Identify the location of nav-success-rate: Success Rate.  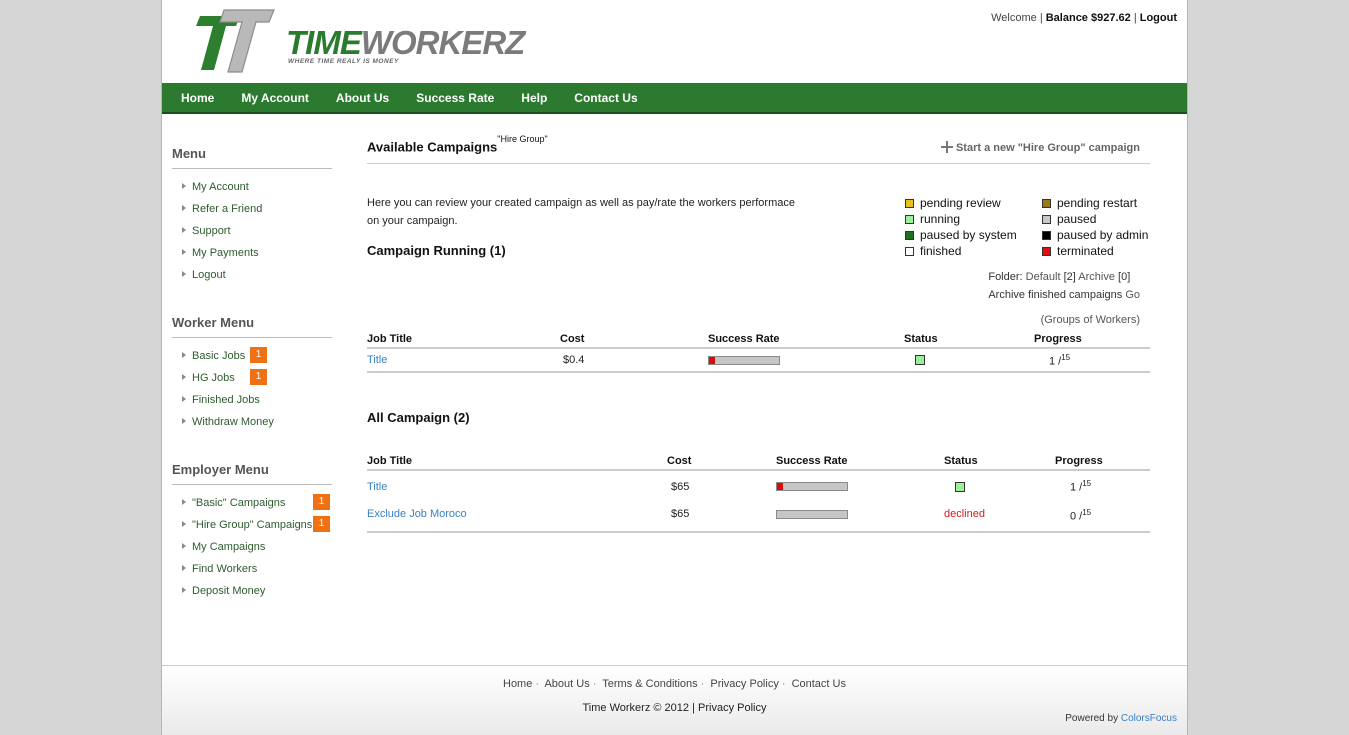
(455, 98).